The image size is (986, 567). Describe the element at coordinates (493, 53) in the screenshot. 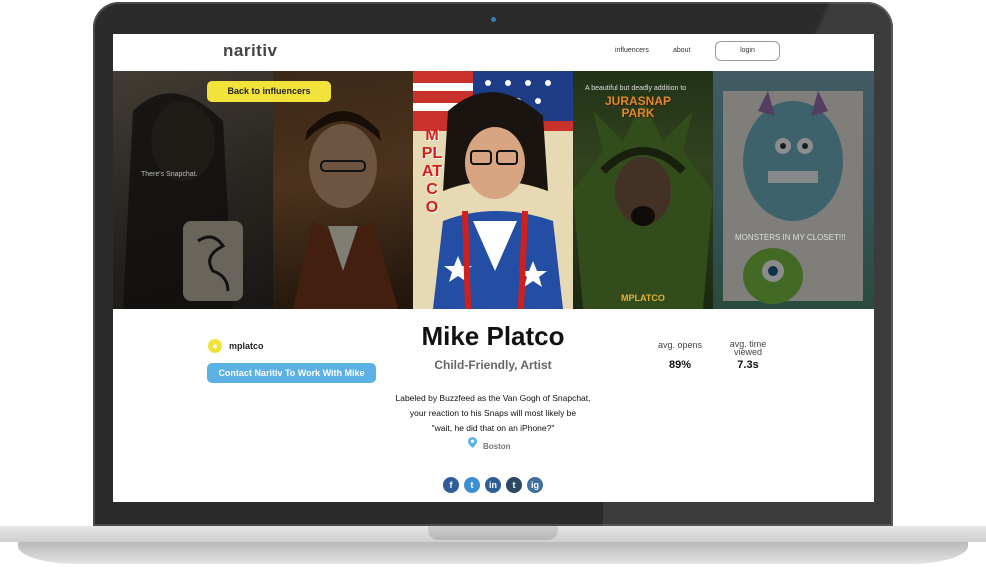

I see `top-nav: naritiv influencers about login` at that location.